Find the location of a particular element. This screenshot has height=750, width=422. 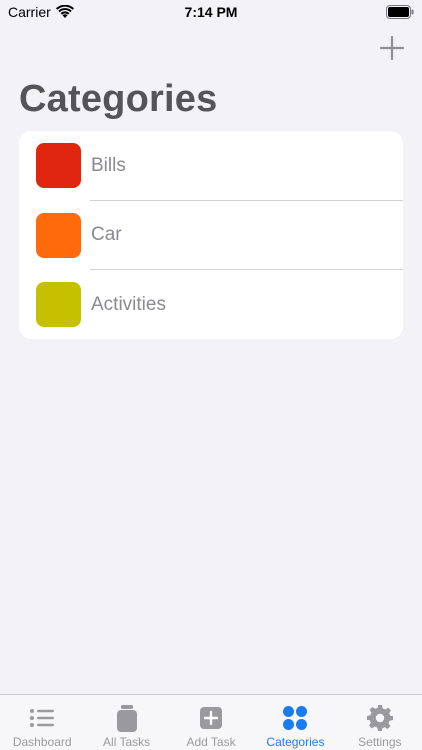

battery-icon is located at coordinates (400, 12).